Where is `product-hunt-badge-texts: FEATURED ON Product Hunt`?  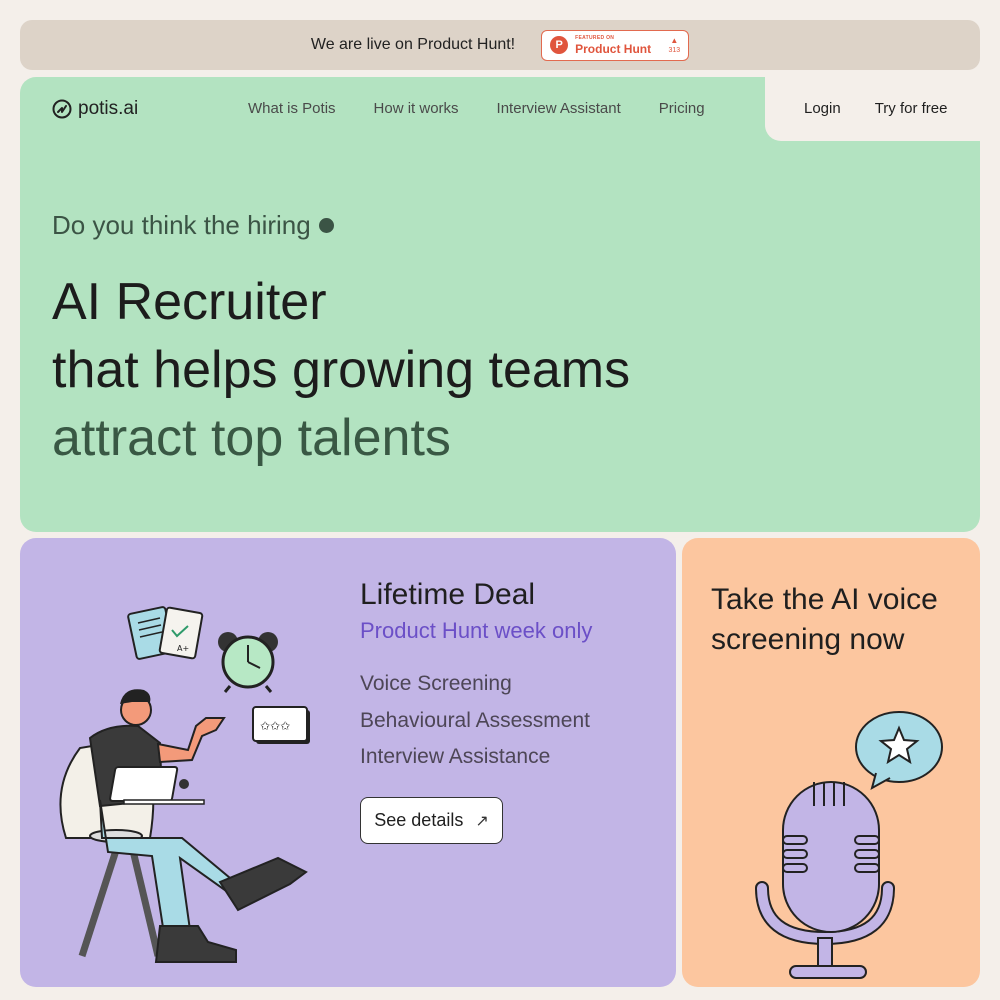 product-hunt-badge-texts: FEATURED ON Product Hunt is located at coordinates (613, 45).